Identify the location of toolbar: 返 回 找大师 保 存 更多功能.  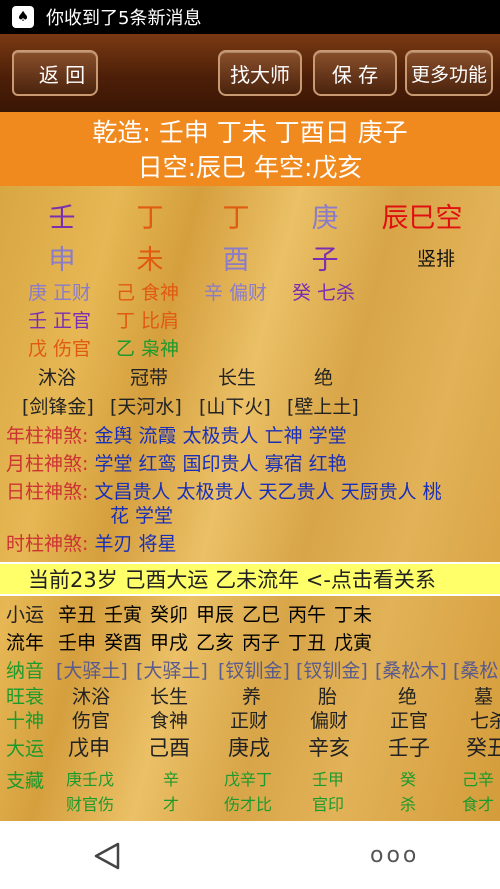
(250, 73).